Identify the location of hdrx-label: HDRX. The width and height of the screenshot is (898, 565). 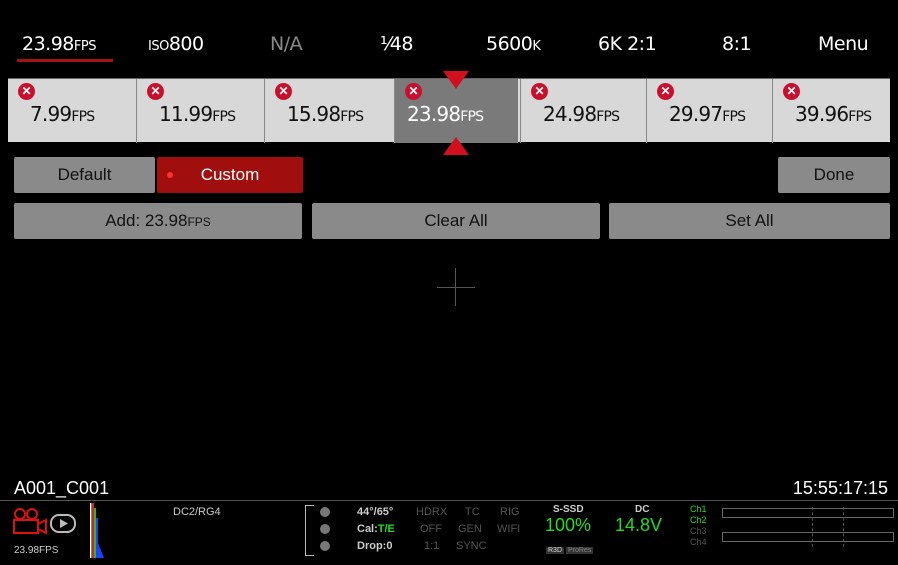
(432, 512).